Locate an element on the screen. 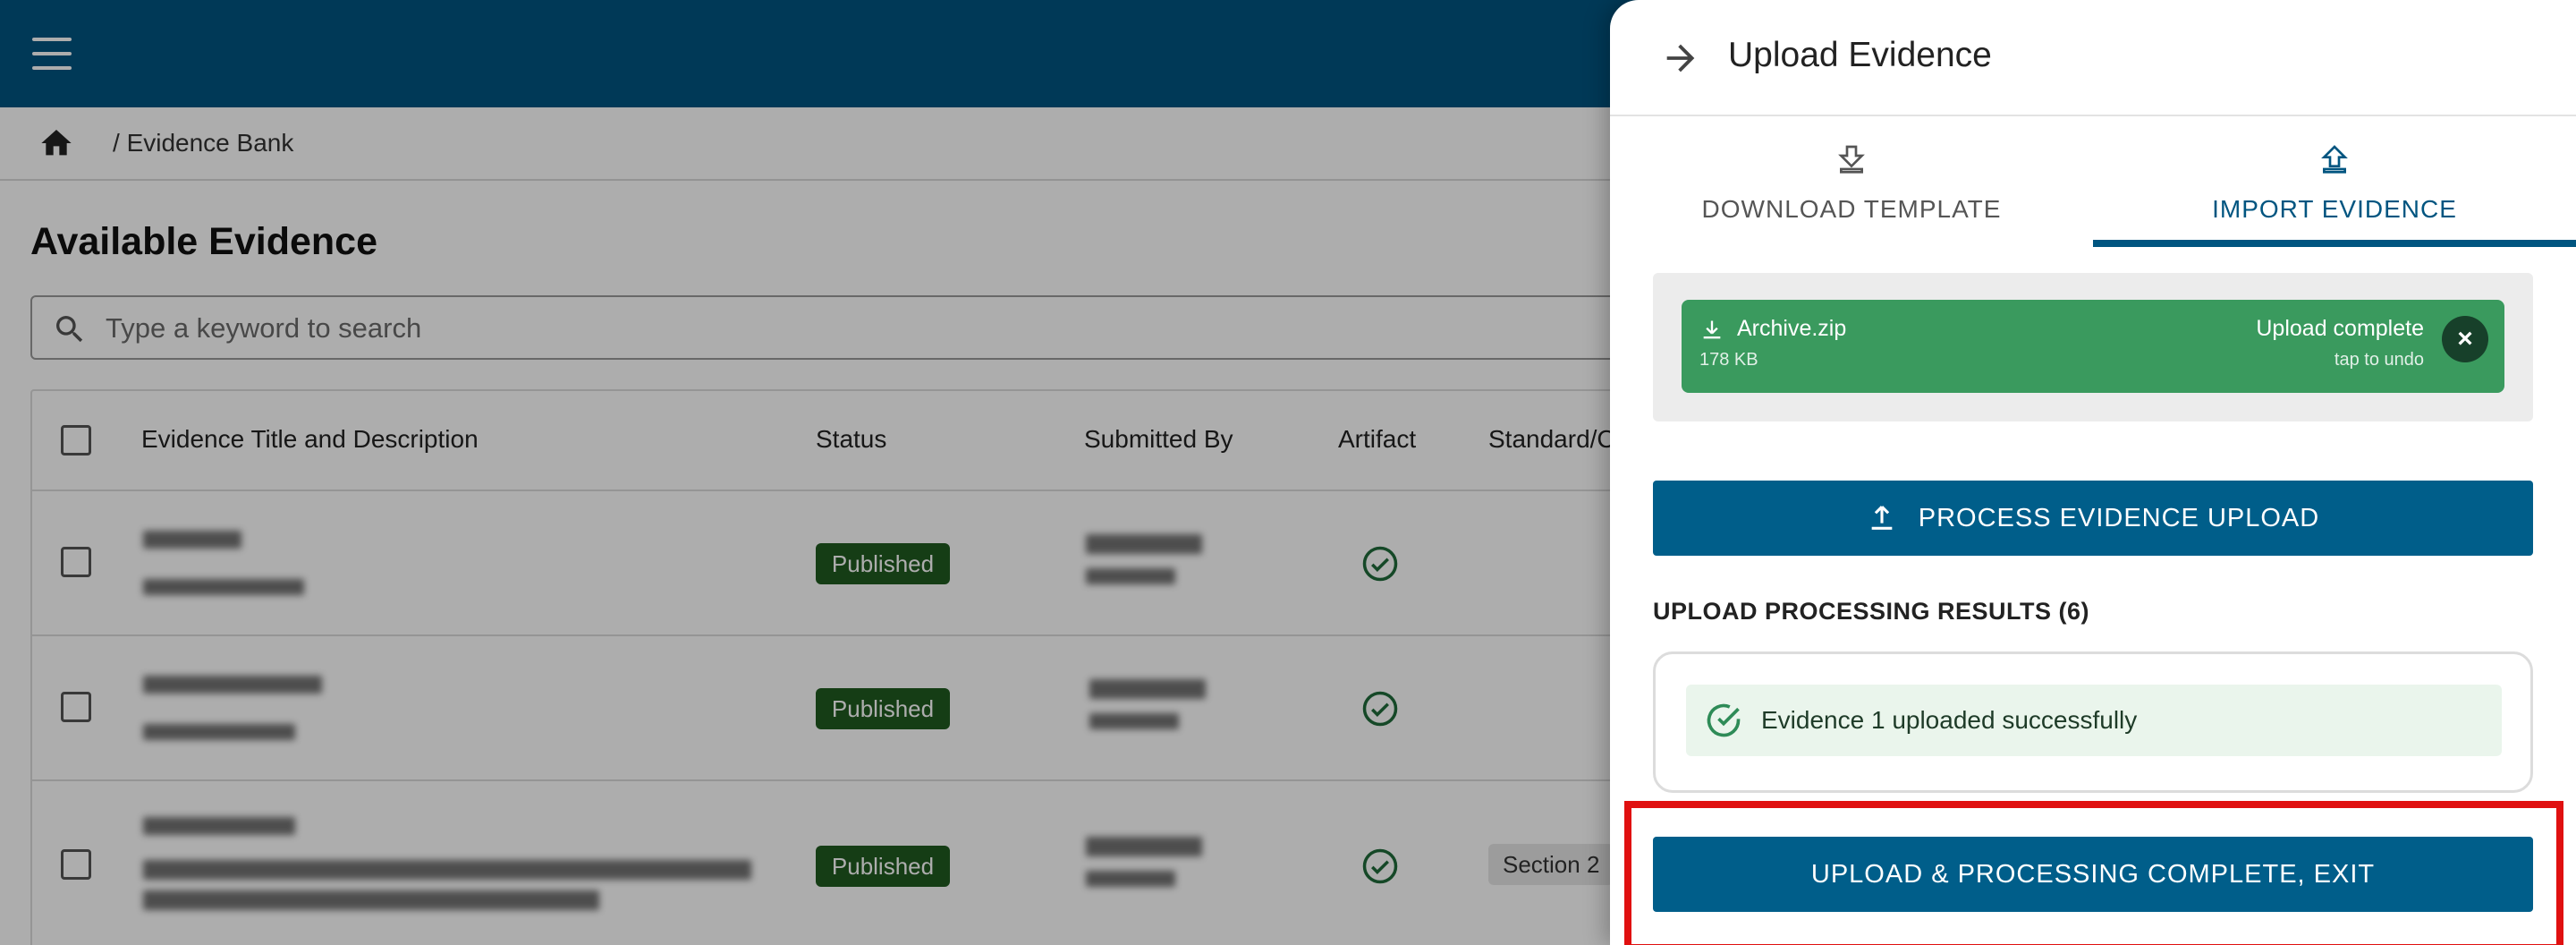 This screenshot has height=945, width=2576. exit-button: UPLOAD & PROCESSING COMPLETE, EXIT is located at coordinates (2093, 874).